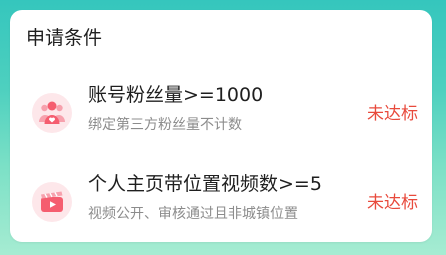 The image size is (446, 255). What do you see at coordinates (176, 95) in the screenshot?
I see `condition-title: 账号粉丝量>=1000` at bounding box center [176, 95].